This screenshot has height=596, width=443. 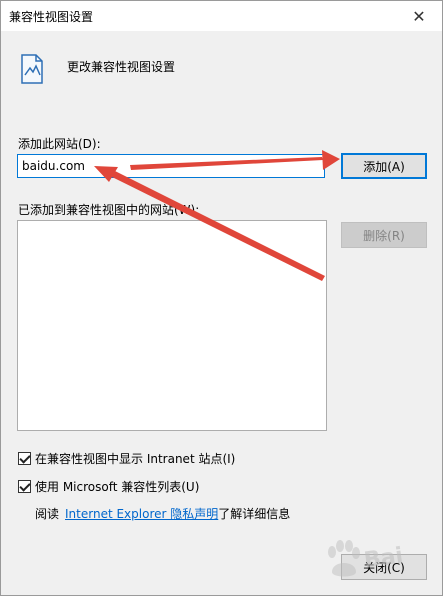 What do you see at coordinates (51, 17) in the screenshot?
I see `window-title: 兼容性视图设置` at bounding box center [51, 17].